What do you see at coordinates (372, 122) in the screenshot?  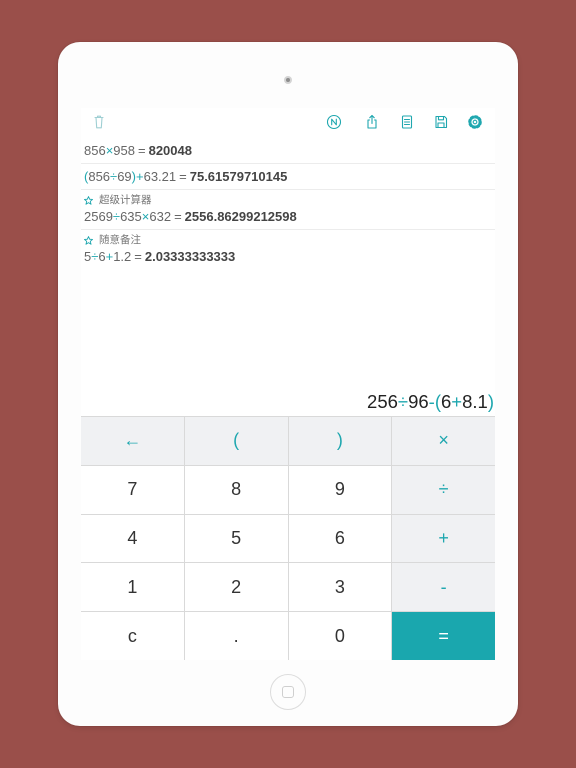 I see `share-icon` at bounding box center [372, 122].